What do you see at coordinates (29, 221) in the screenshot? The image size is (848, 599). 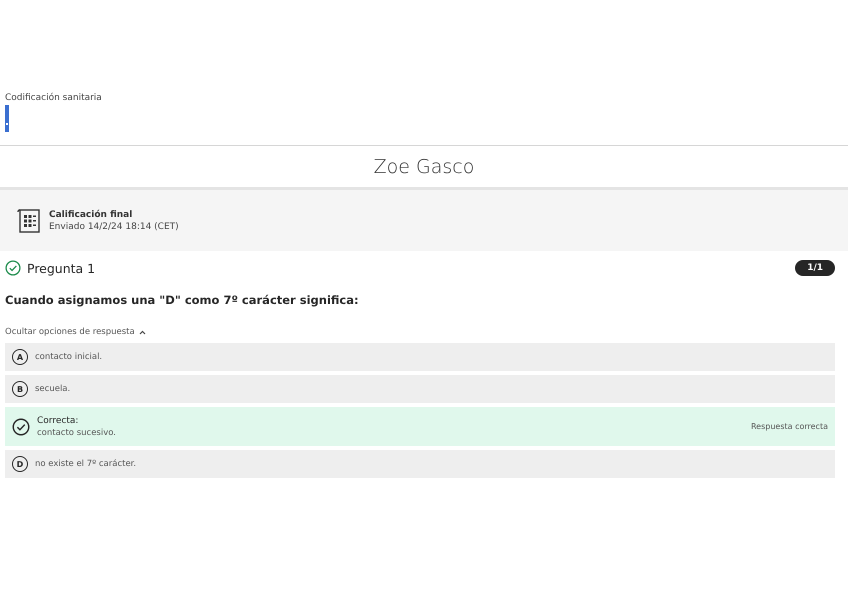 I see `calculator-icon` at bounding box center [29, 221].